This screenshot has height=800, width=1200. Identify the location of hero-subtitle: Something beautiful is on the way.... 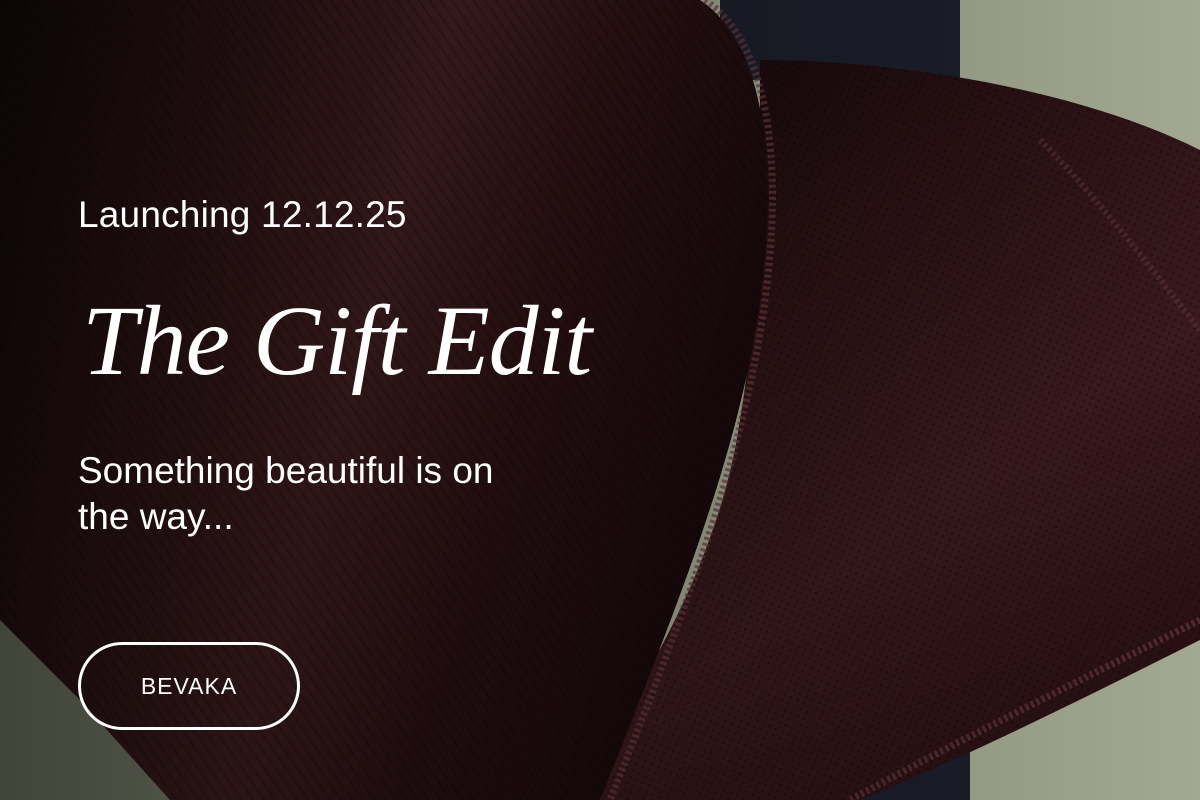
(286, 493).